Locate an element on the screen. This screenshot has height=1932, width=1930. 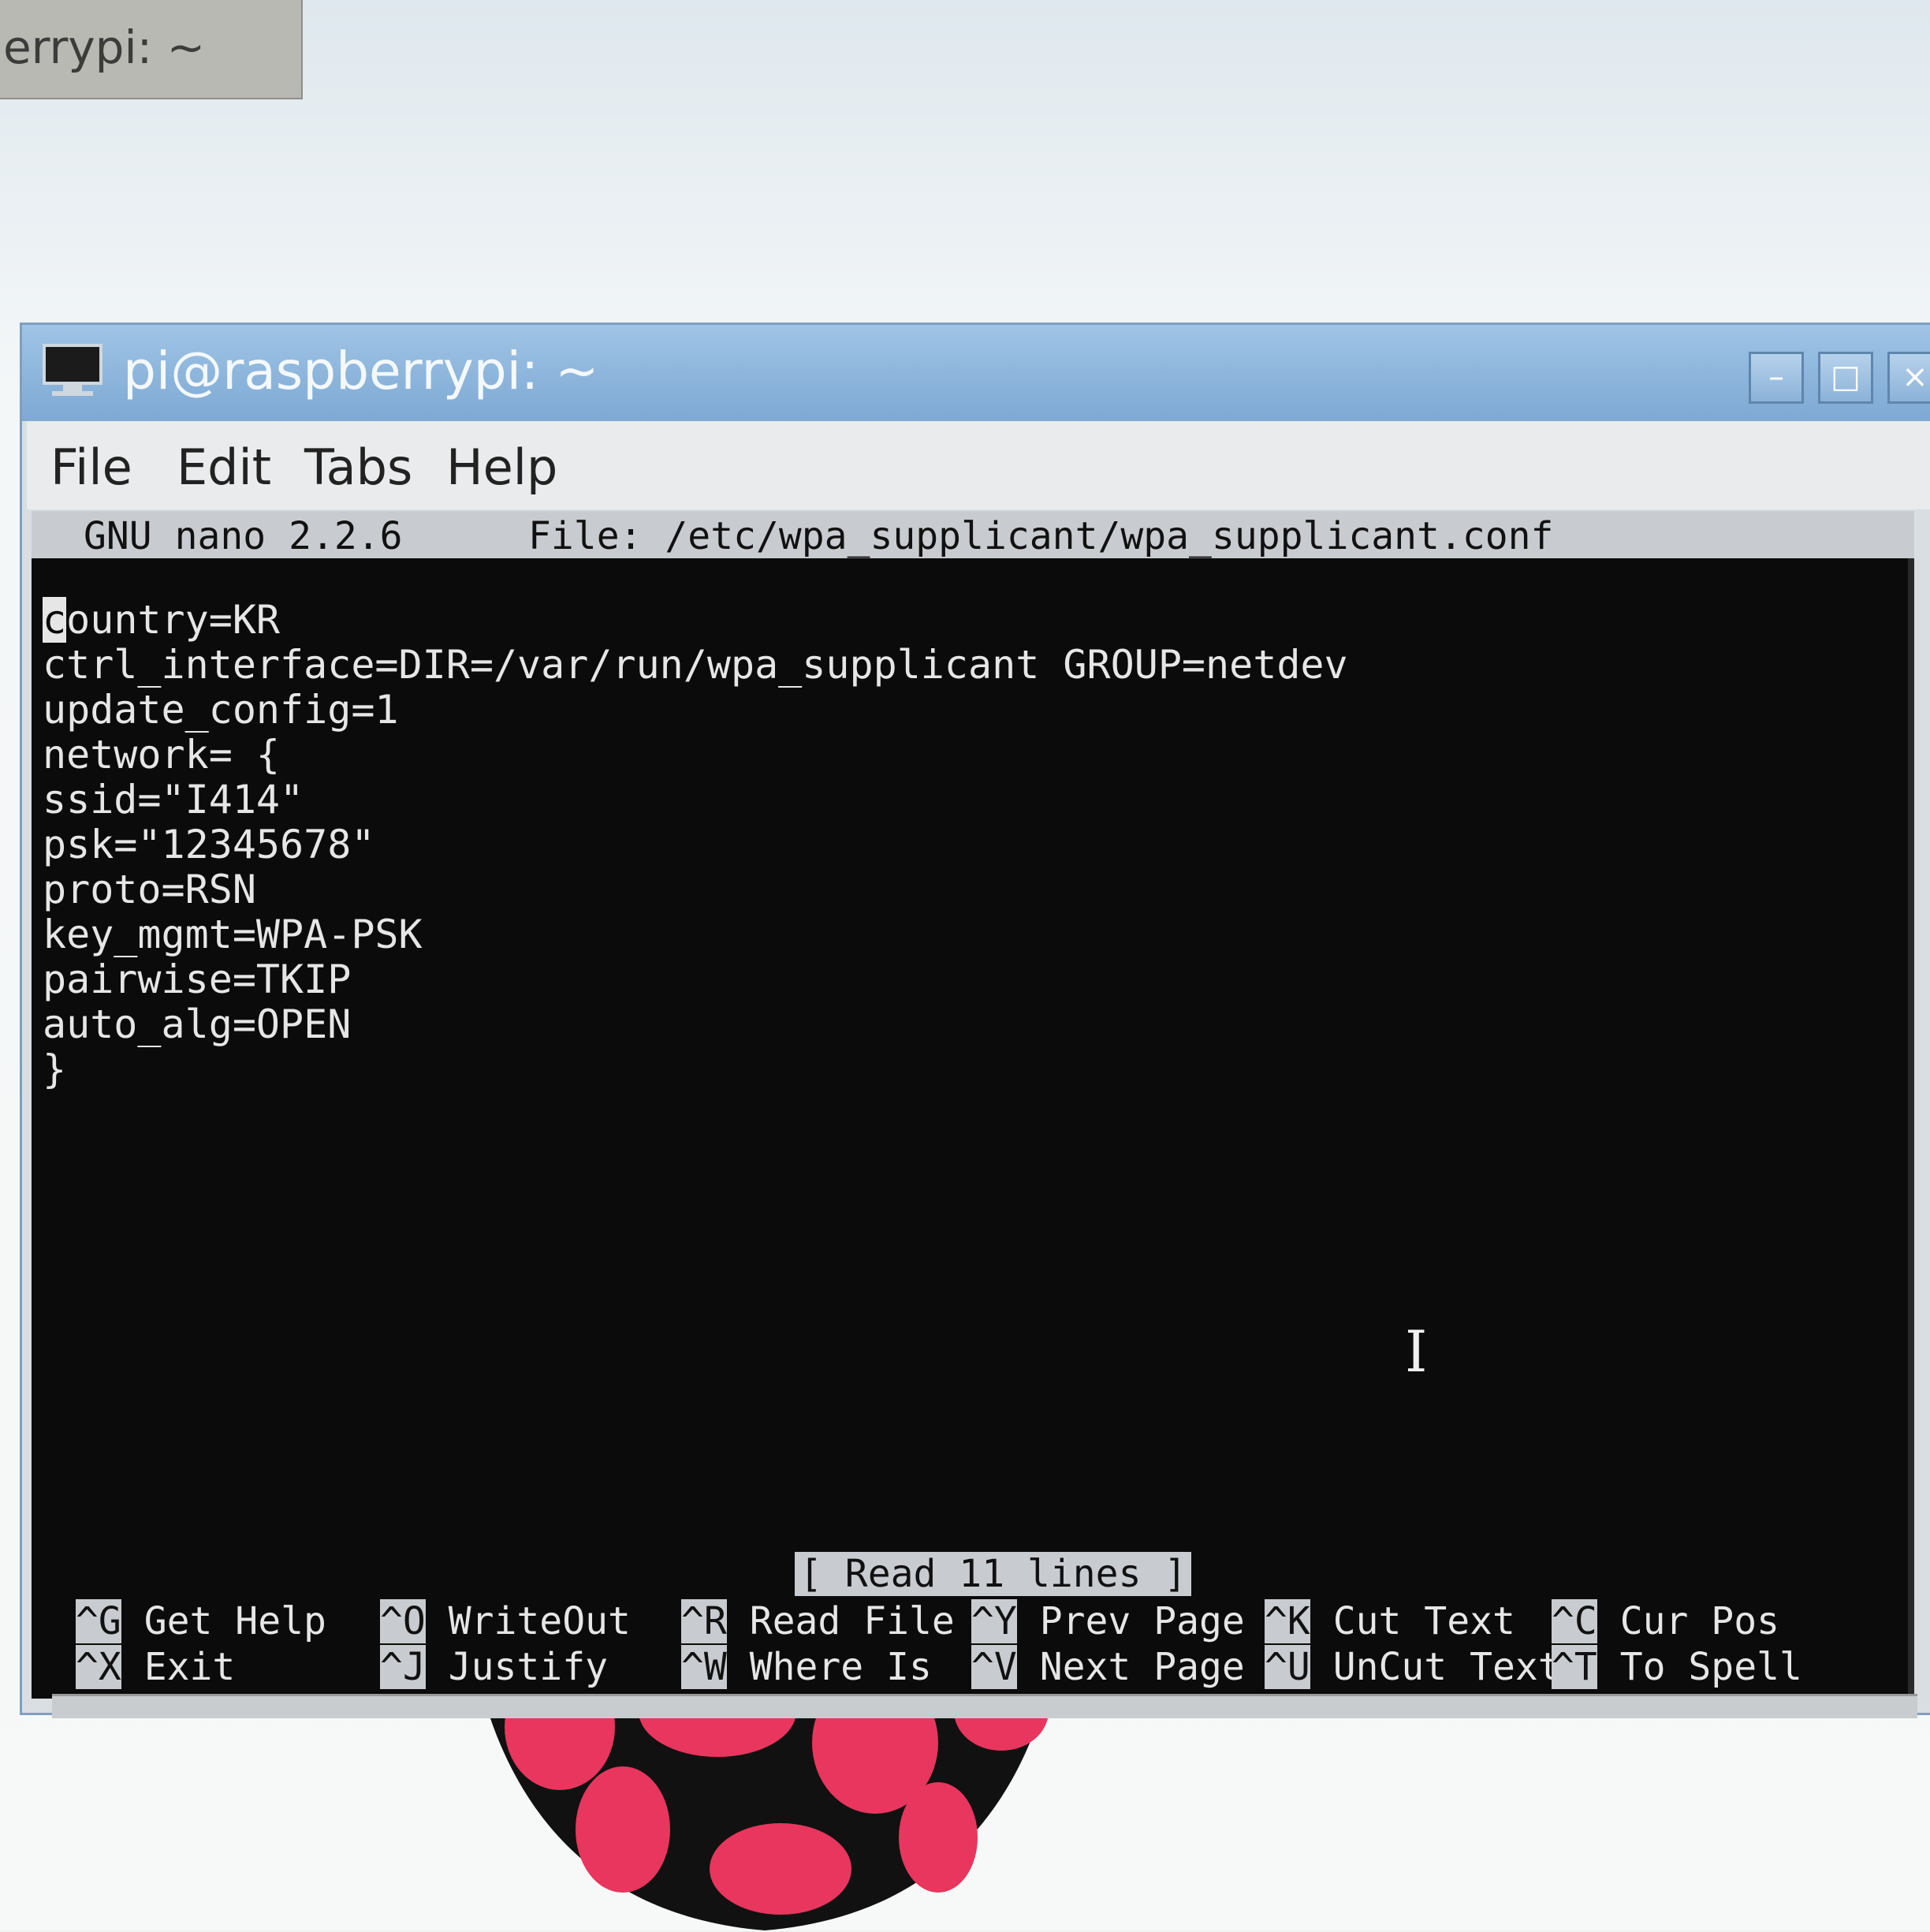
menubar: File Edit Tabs Help is located at coordinates (978, 465).